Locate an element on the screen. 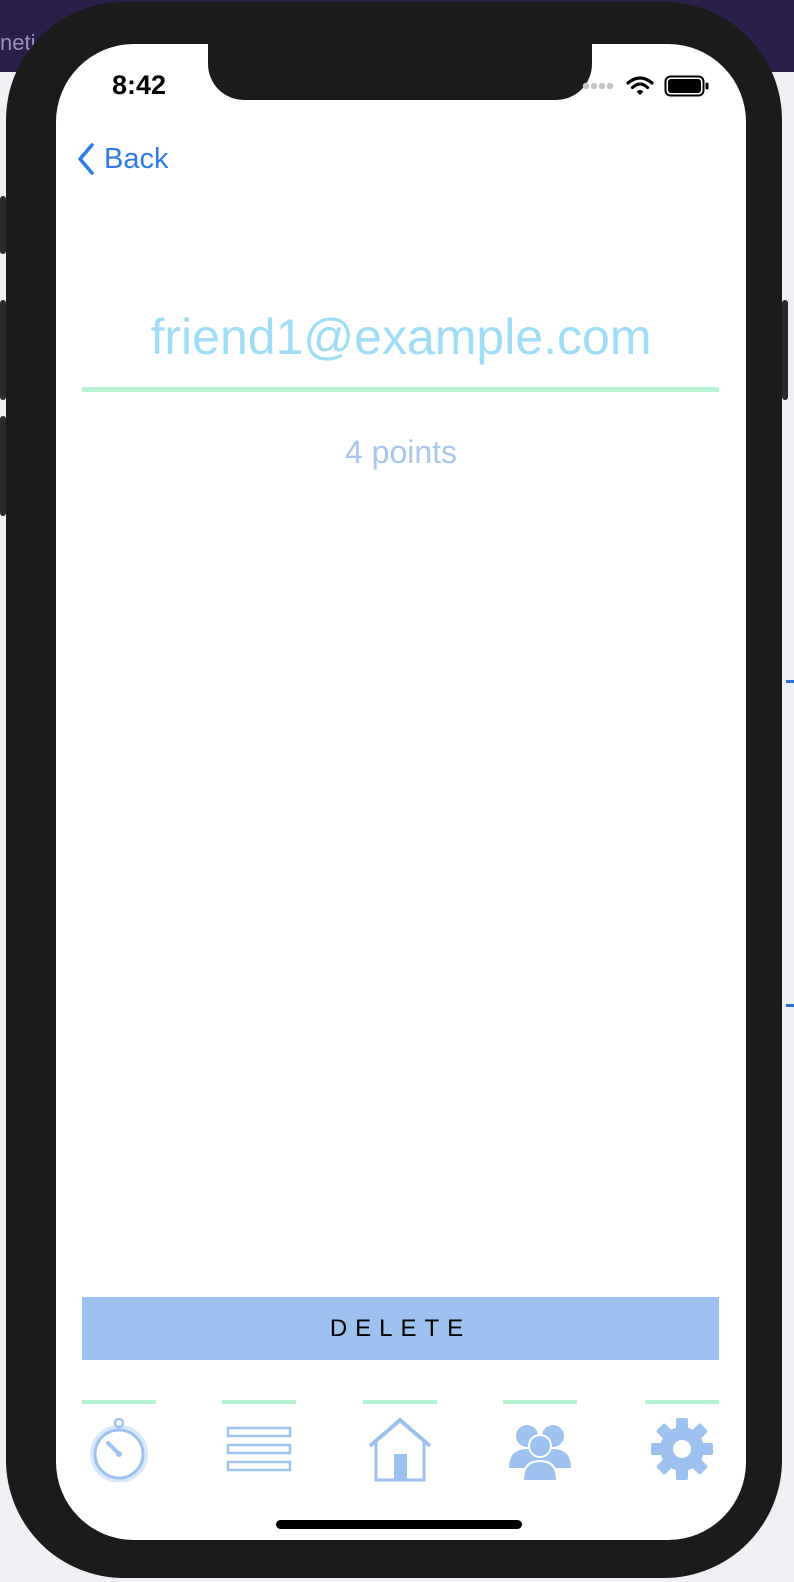 This screenshot has height=1582, width=794. volume-down-button is located at coordinates (3, 466).